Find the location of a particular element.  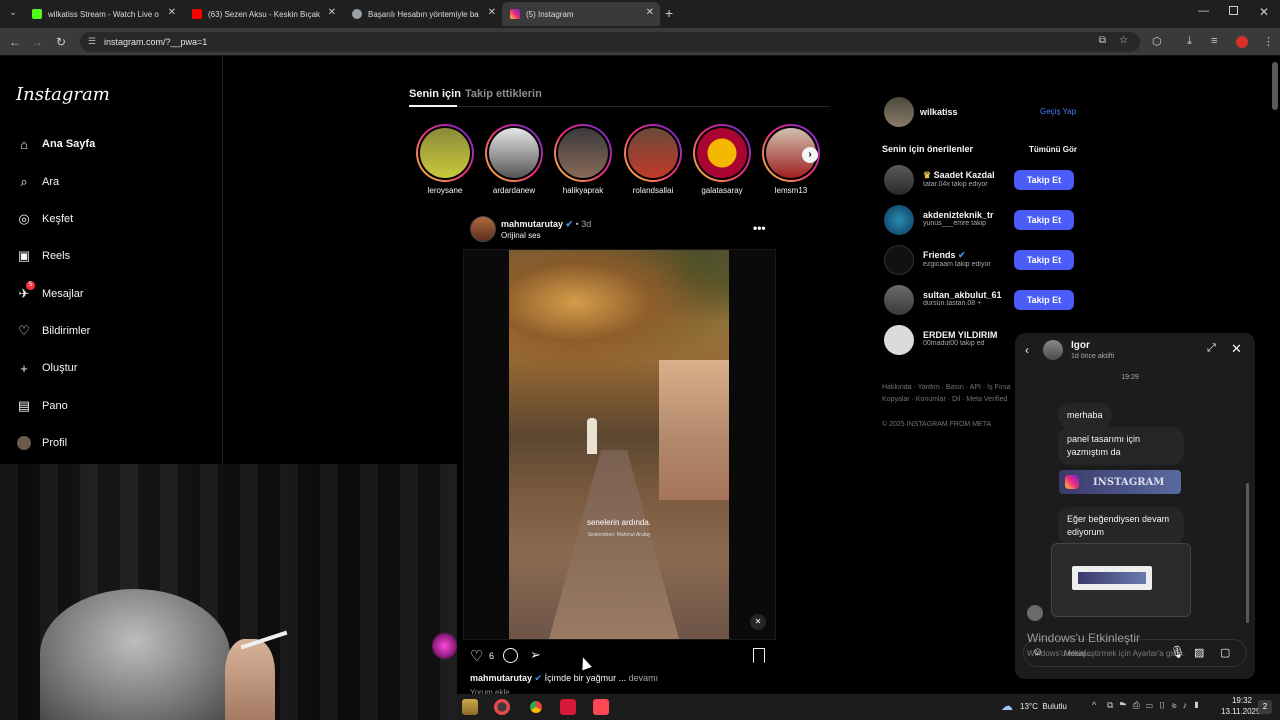

sidebar-item-reels: ▣ Reels is located at coordinates (43, 256).